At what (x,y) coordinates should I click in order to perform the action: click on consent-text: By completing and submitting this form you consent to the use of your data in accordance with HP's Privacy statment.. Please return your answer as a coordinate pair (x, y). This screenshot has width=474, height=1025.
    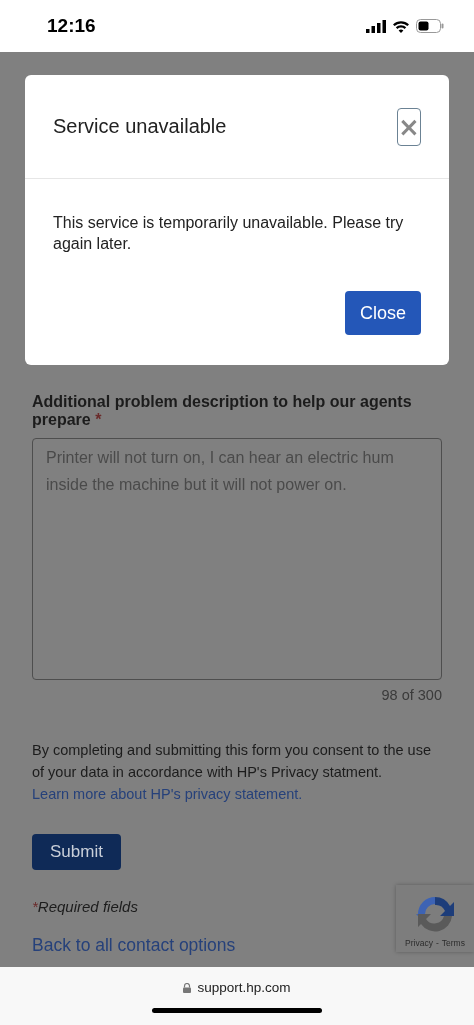
    Looking at the image, I should click on (232, 761).